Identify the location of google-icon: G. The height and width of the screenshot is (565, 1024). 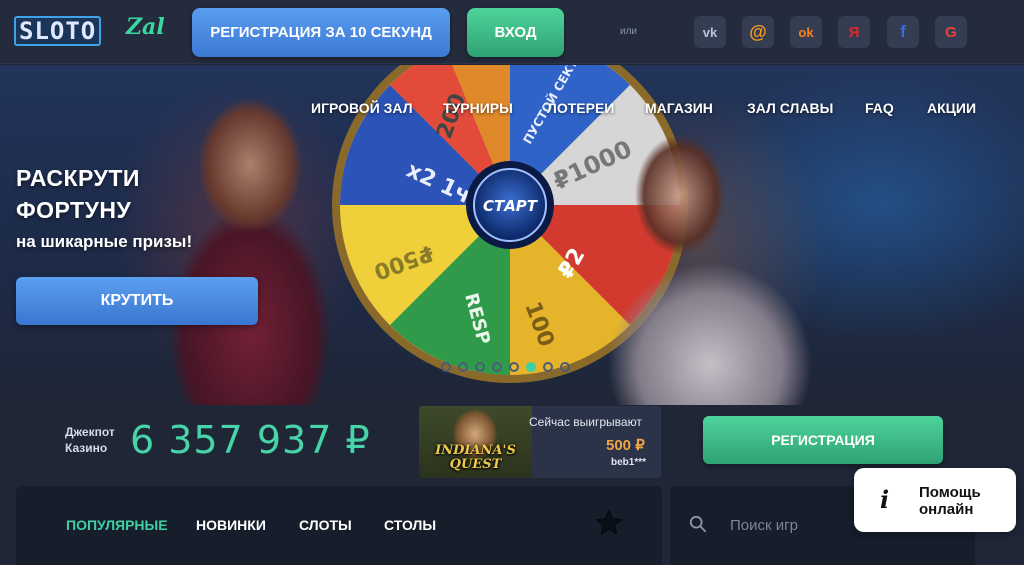
(951, 32).